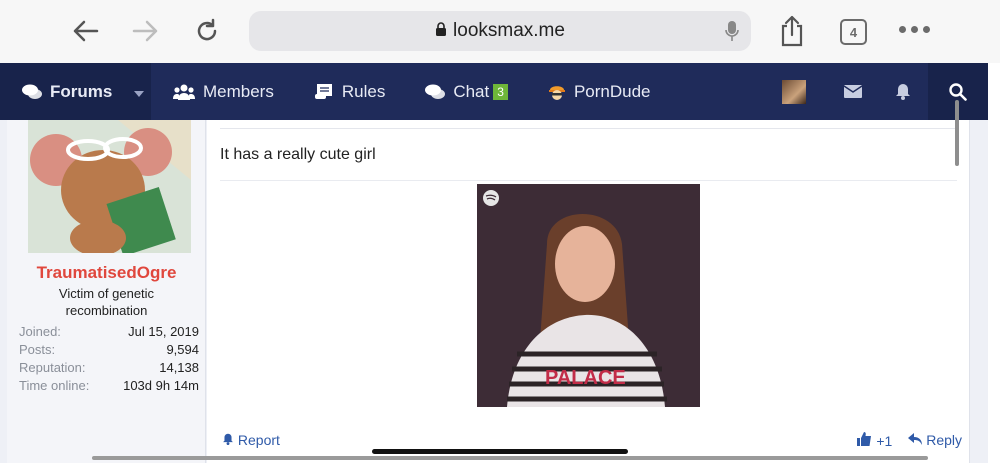  I want to click on tab-forums: Forums, so click(75, 91).